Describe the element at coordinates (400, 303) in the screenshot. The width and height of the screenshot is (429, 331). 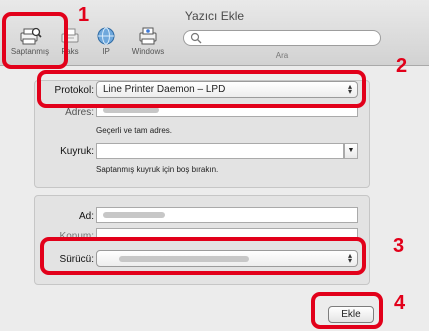
I see `callout-4: 4` at that location.